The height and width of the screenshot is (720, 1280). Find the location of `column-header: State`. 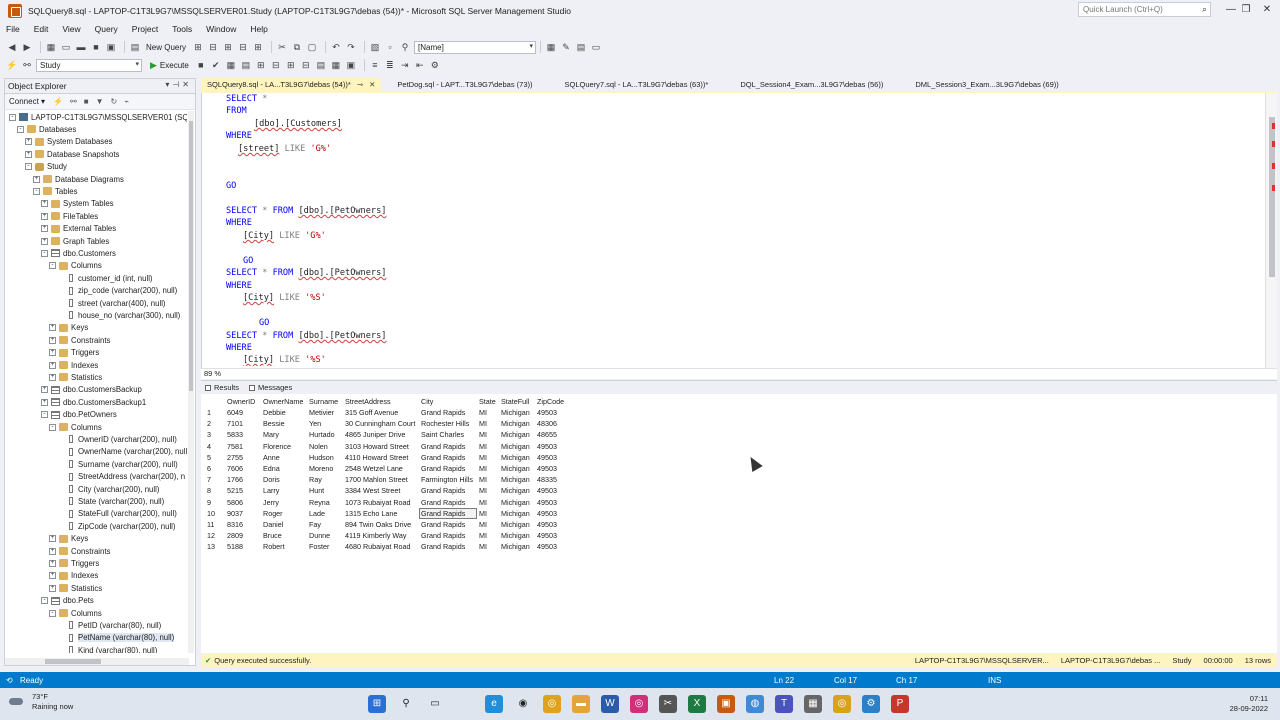

column-header: State is located at coordinates (488, 401).